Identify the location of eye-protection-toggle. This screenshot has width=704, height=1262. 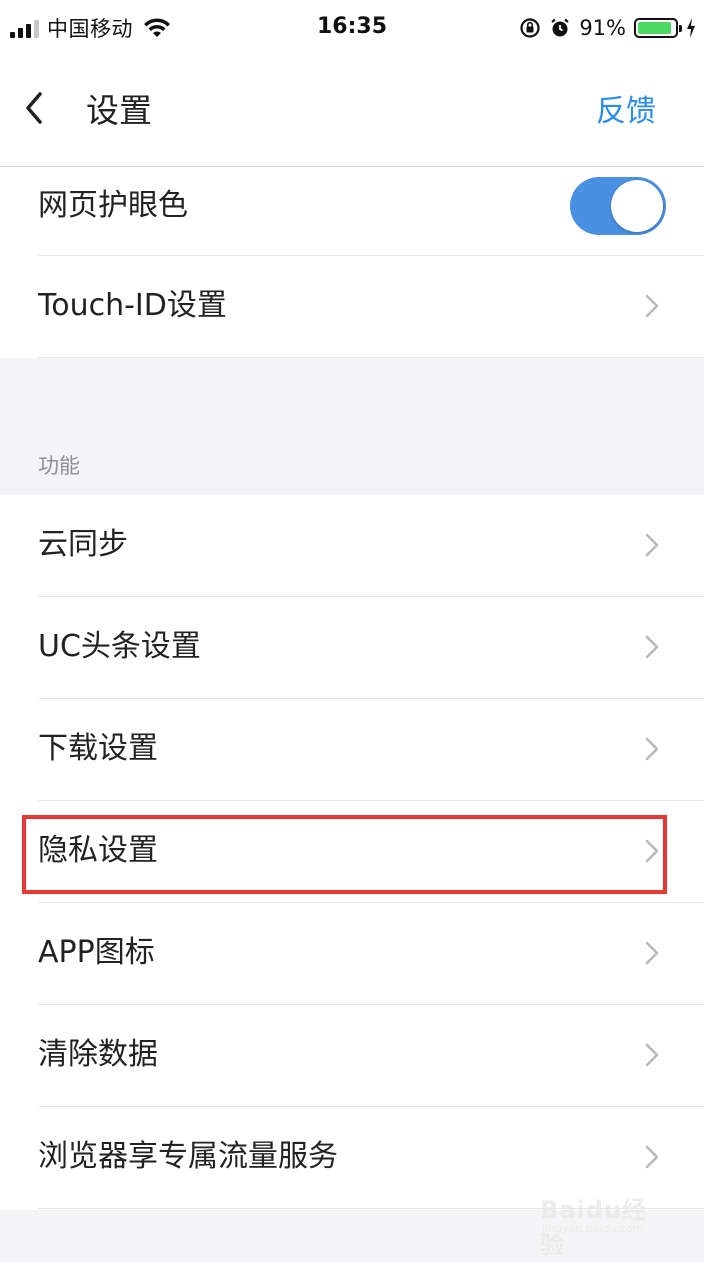
(618, 206).